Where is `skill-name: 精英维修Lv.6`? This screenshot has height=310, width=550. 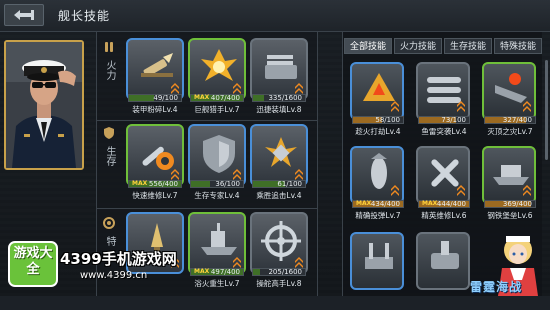 skill-name: 精英维修Lv.6 is located at coordinates (444, 215).